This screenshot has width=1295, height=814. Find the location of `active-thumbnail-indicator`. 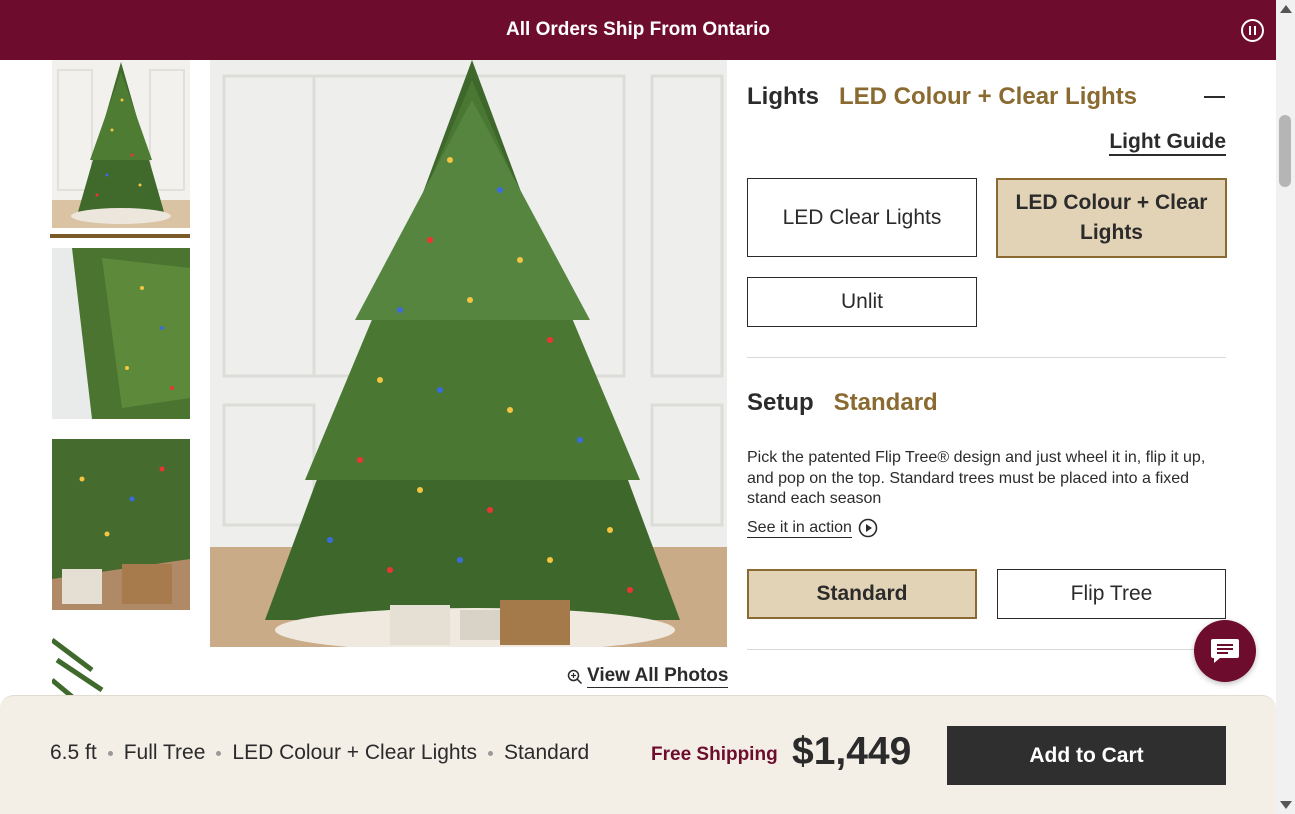

active-thumbnail-indicator is located at coordinates (120, 236).